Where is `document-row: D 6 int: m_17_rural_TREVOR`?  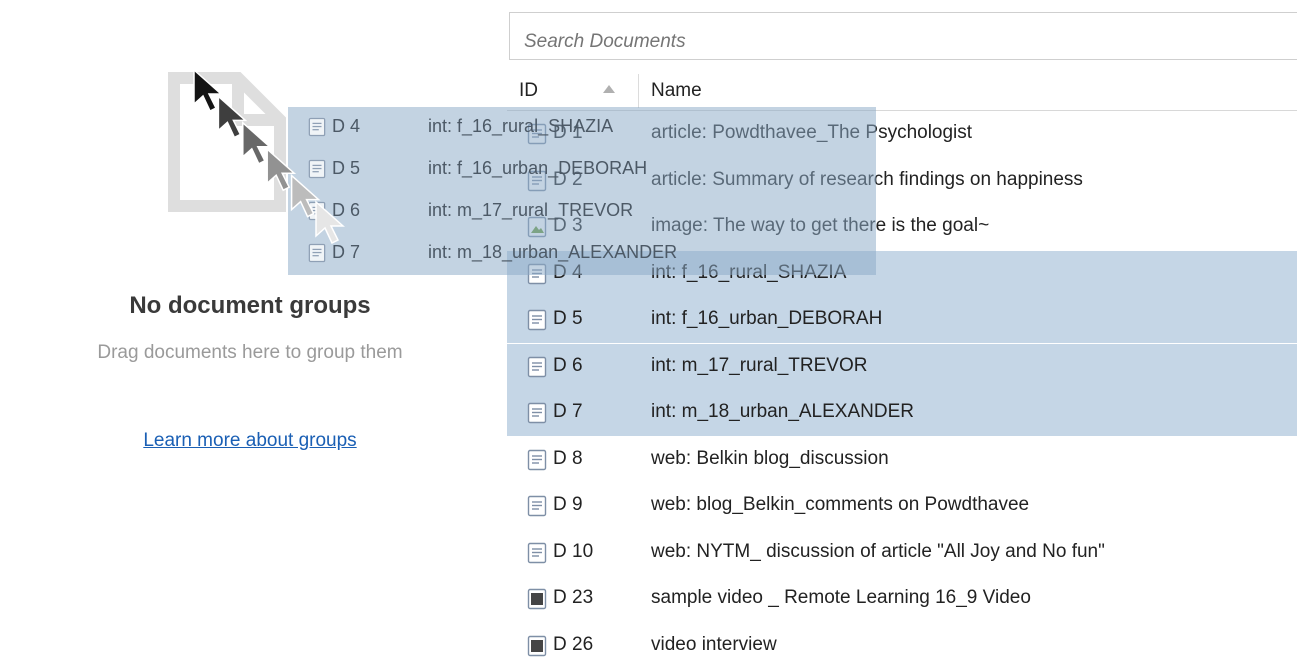 document-row: D 6 int: m_17_rural_TREVOR is located at coordinates (902, 366).